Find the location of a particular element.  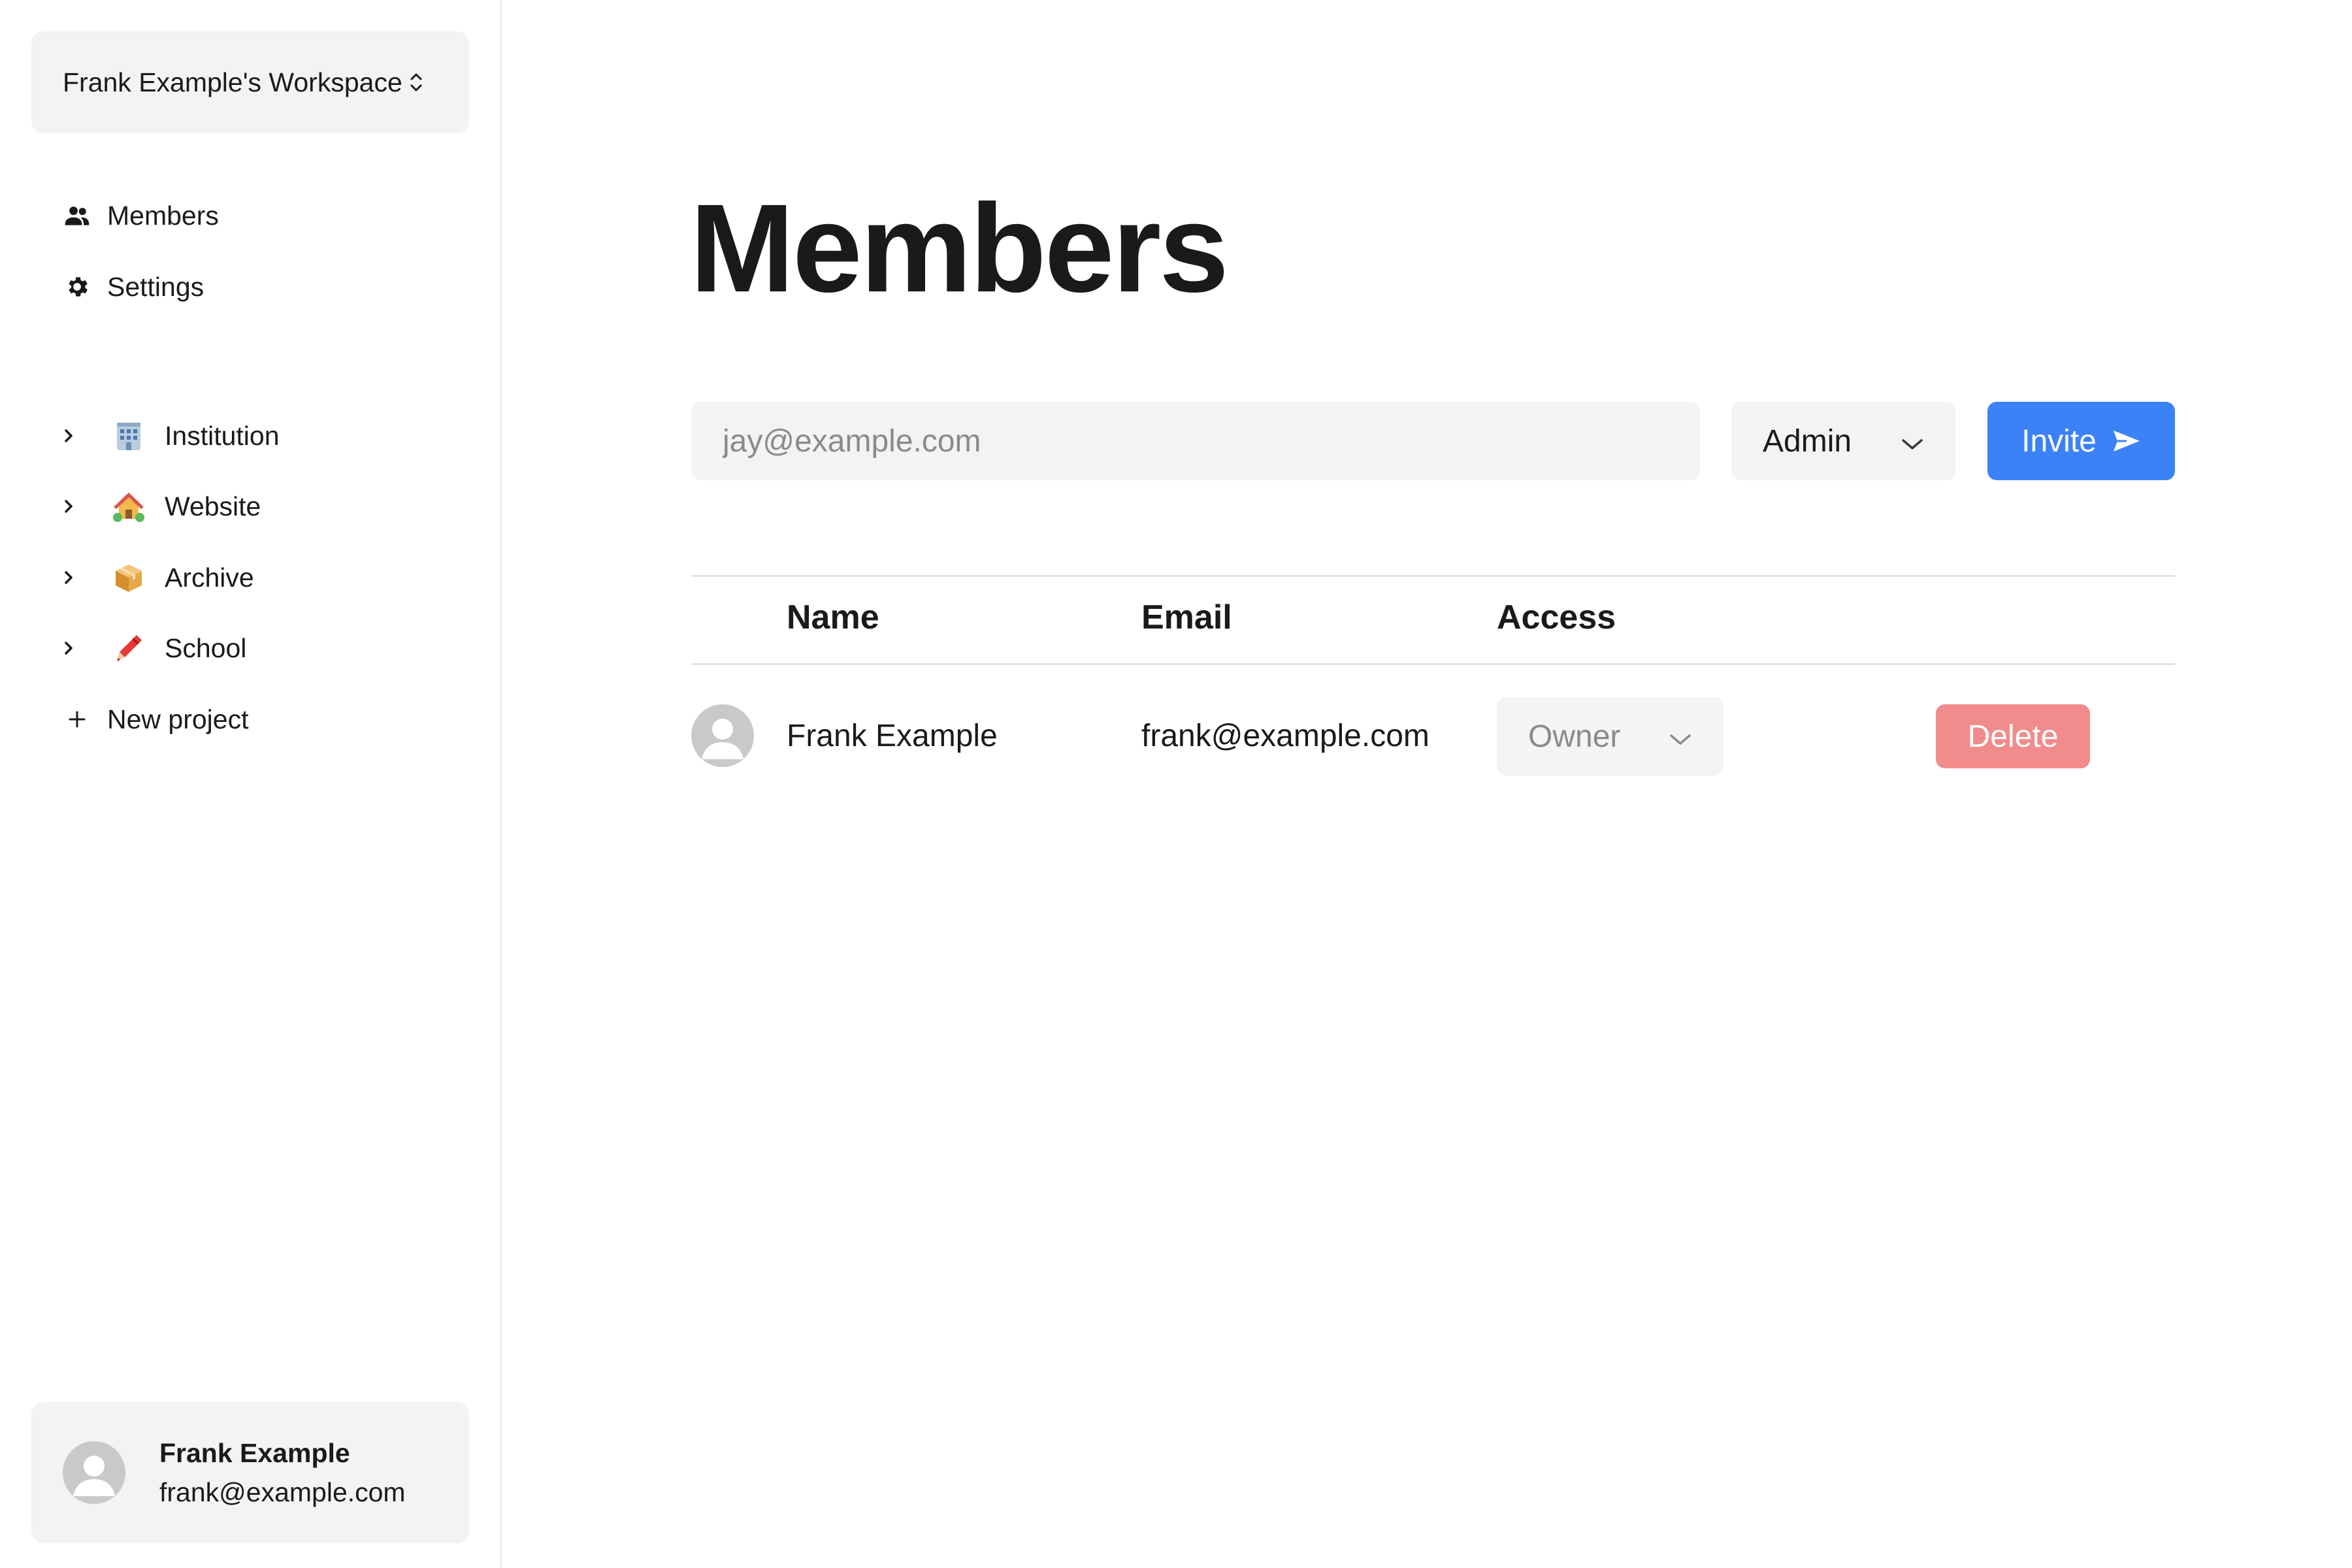

invite-button: Invite is located at coordinates (2081, 441).